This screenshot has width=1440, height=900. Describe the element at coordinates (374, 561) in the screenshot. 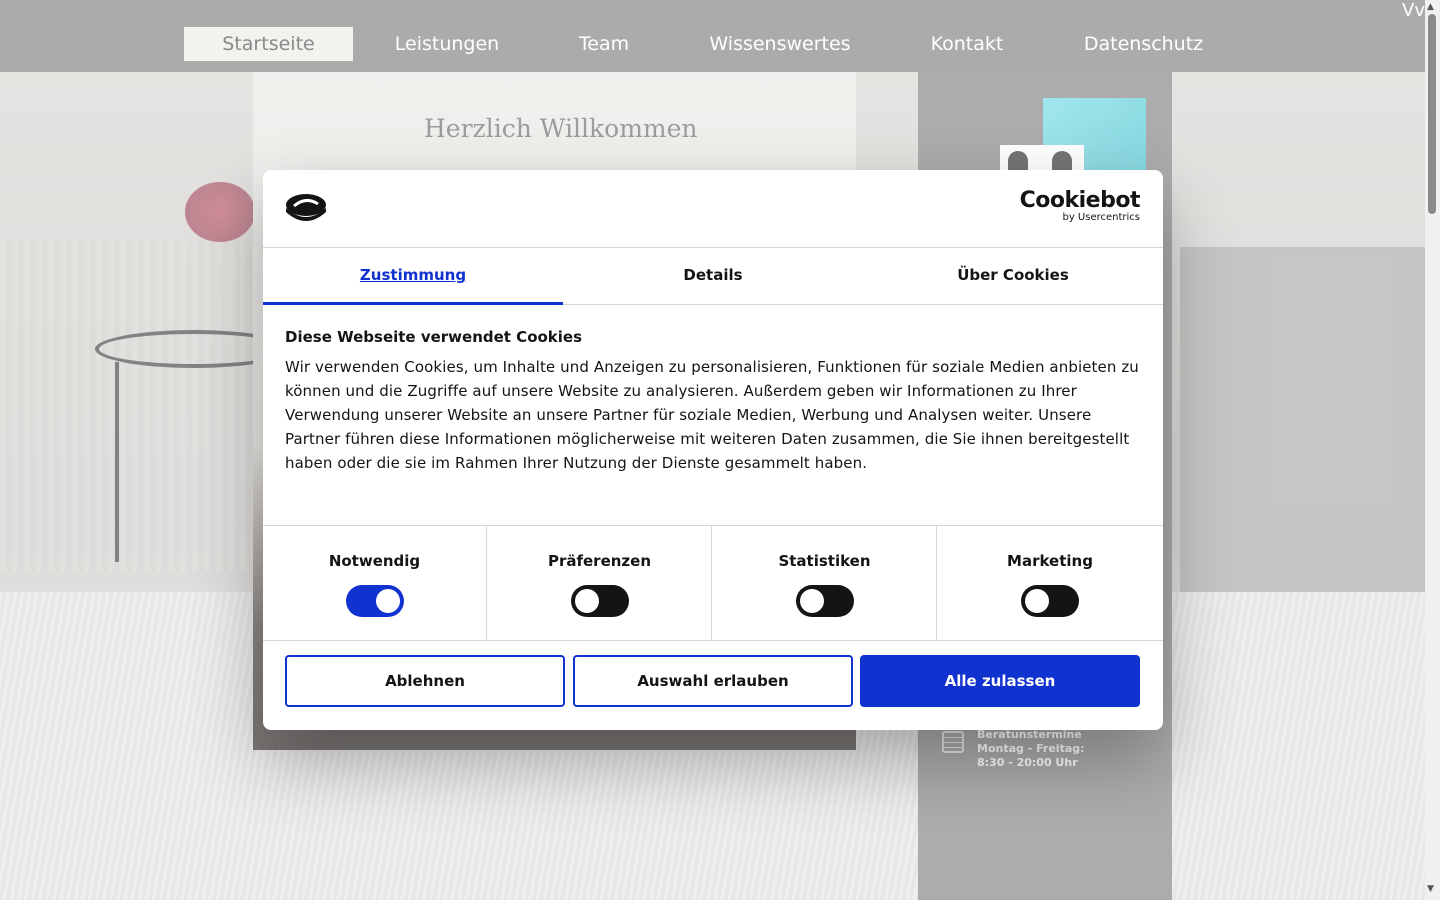

I see `toggle-label: Notwendig` at that location.